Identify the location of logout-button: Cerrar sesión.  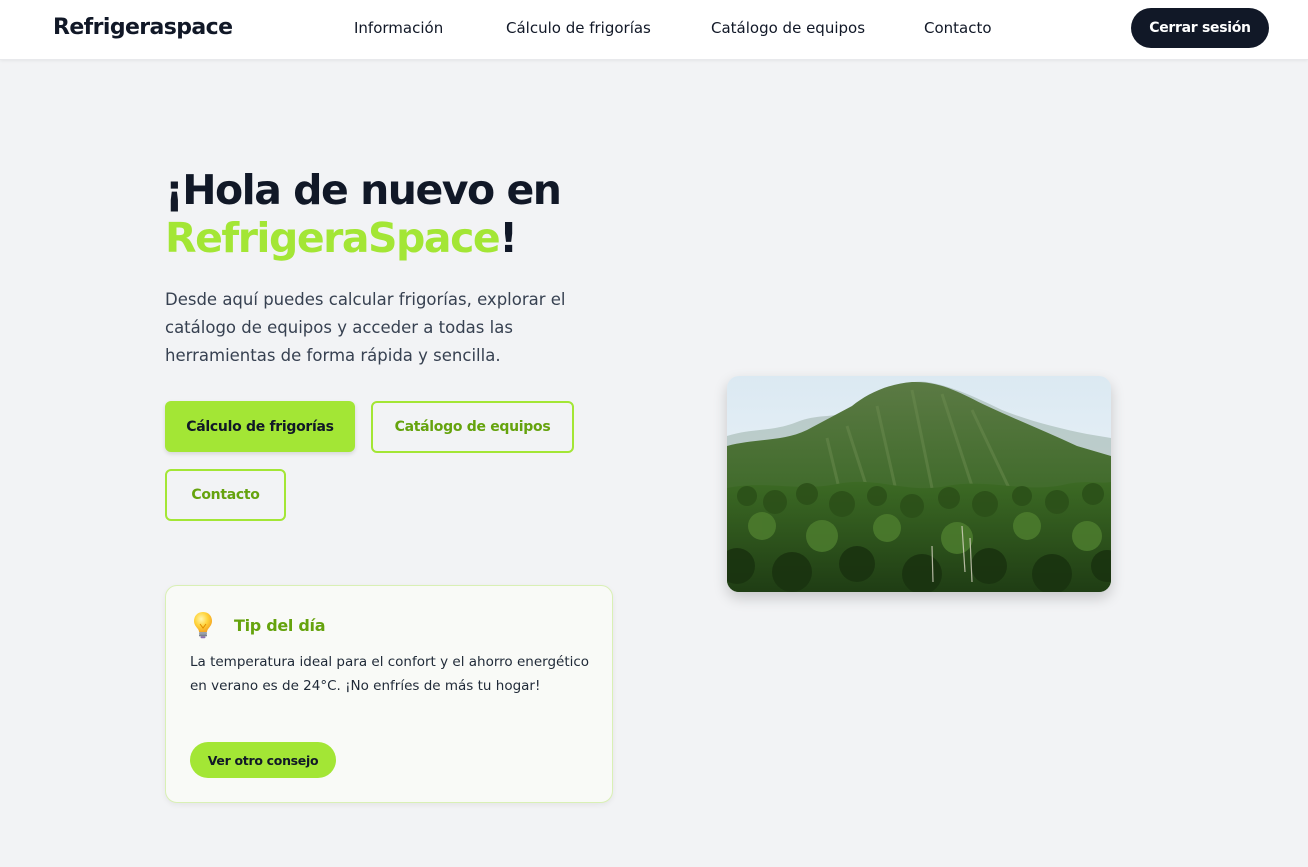
(1200, 28).